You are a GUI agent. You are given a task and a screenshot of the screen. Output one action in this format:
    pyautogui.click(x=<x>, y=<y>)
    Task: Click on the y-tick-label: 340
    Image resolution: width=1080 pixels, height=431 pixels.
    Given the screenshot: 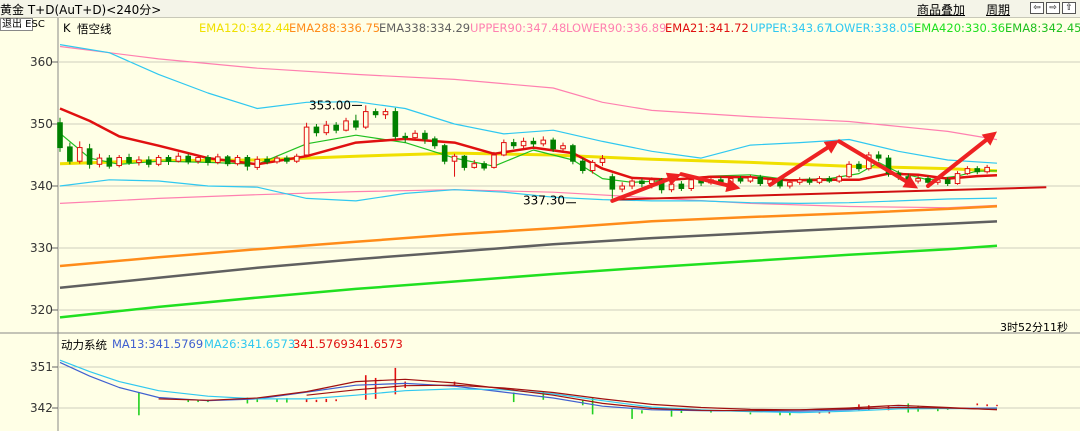 What is the action you would take?
    pyautogui.click(x=41, y=186)
    